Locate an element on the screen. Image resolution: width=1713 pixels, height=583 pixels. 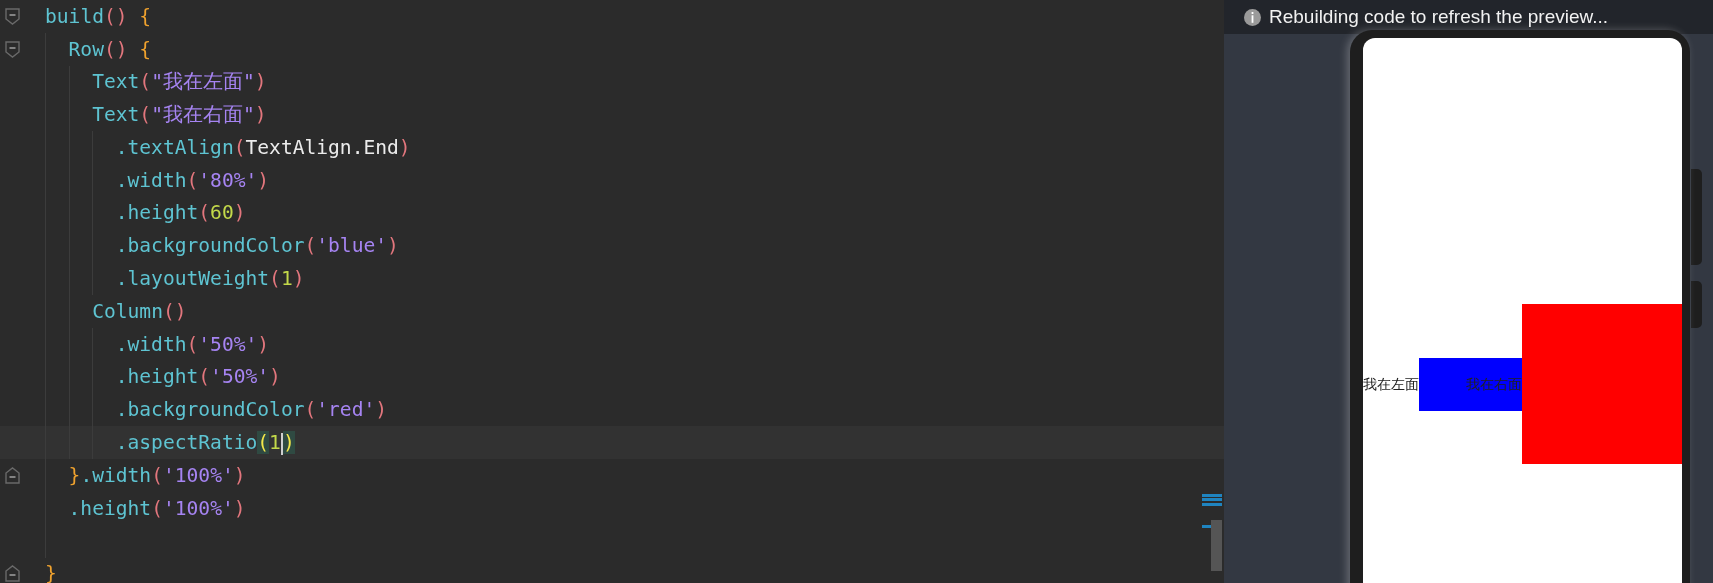
code-line: }.width('100%') is located at coordinates (157, 475).